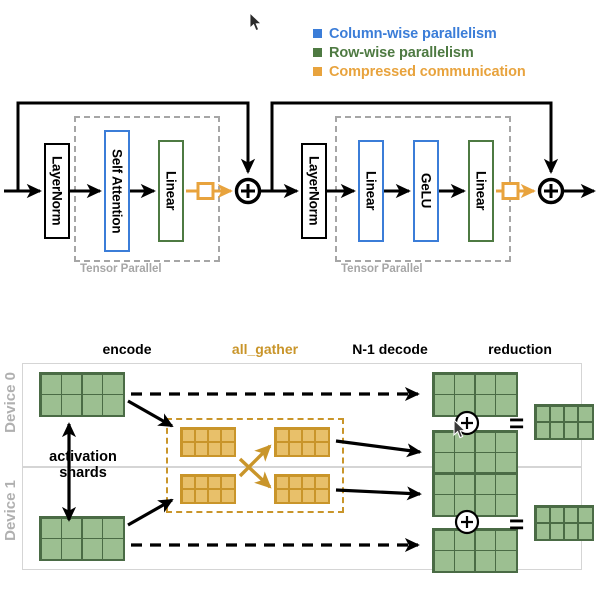 This screenshot has height=600, width=600. I want to click on reduction-sum-device1, so click(467, 522).